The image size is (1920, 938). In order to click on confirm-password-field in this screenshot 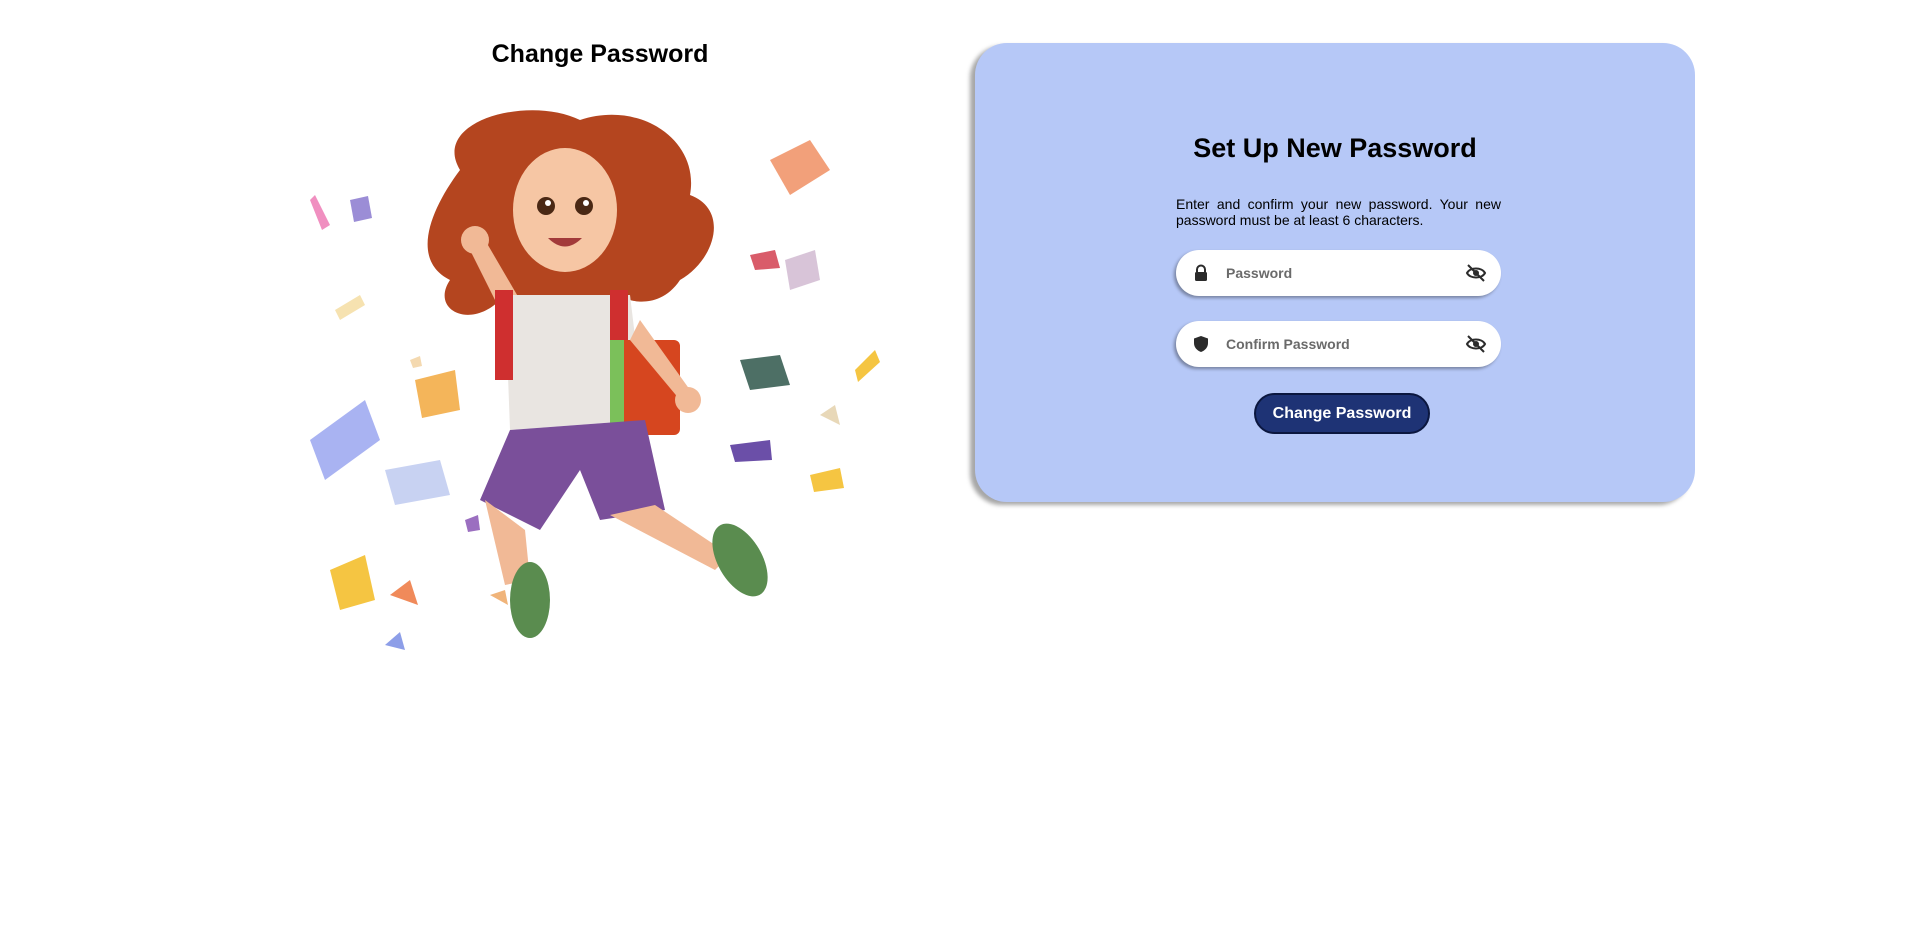, I will do `click(1338, 344)`.